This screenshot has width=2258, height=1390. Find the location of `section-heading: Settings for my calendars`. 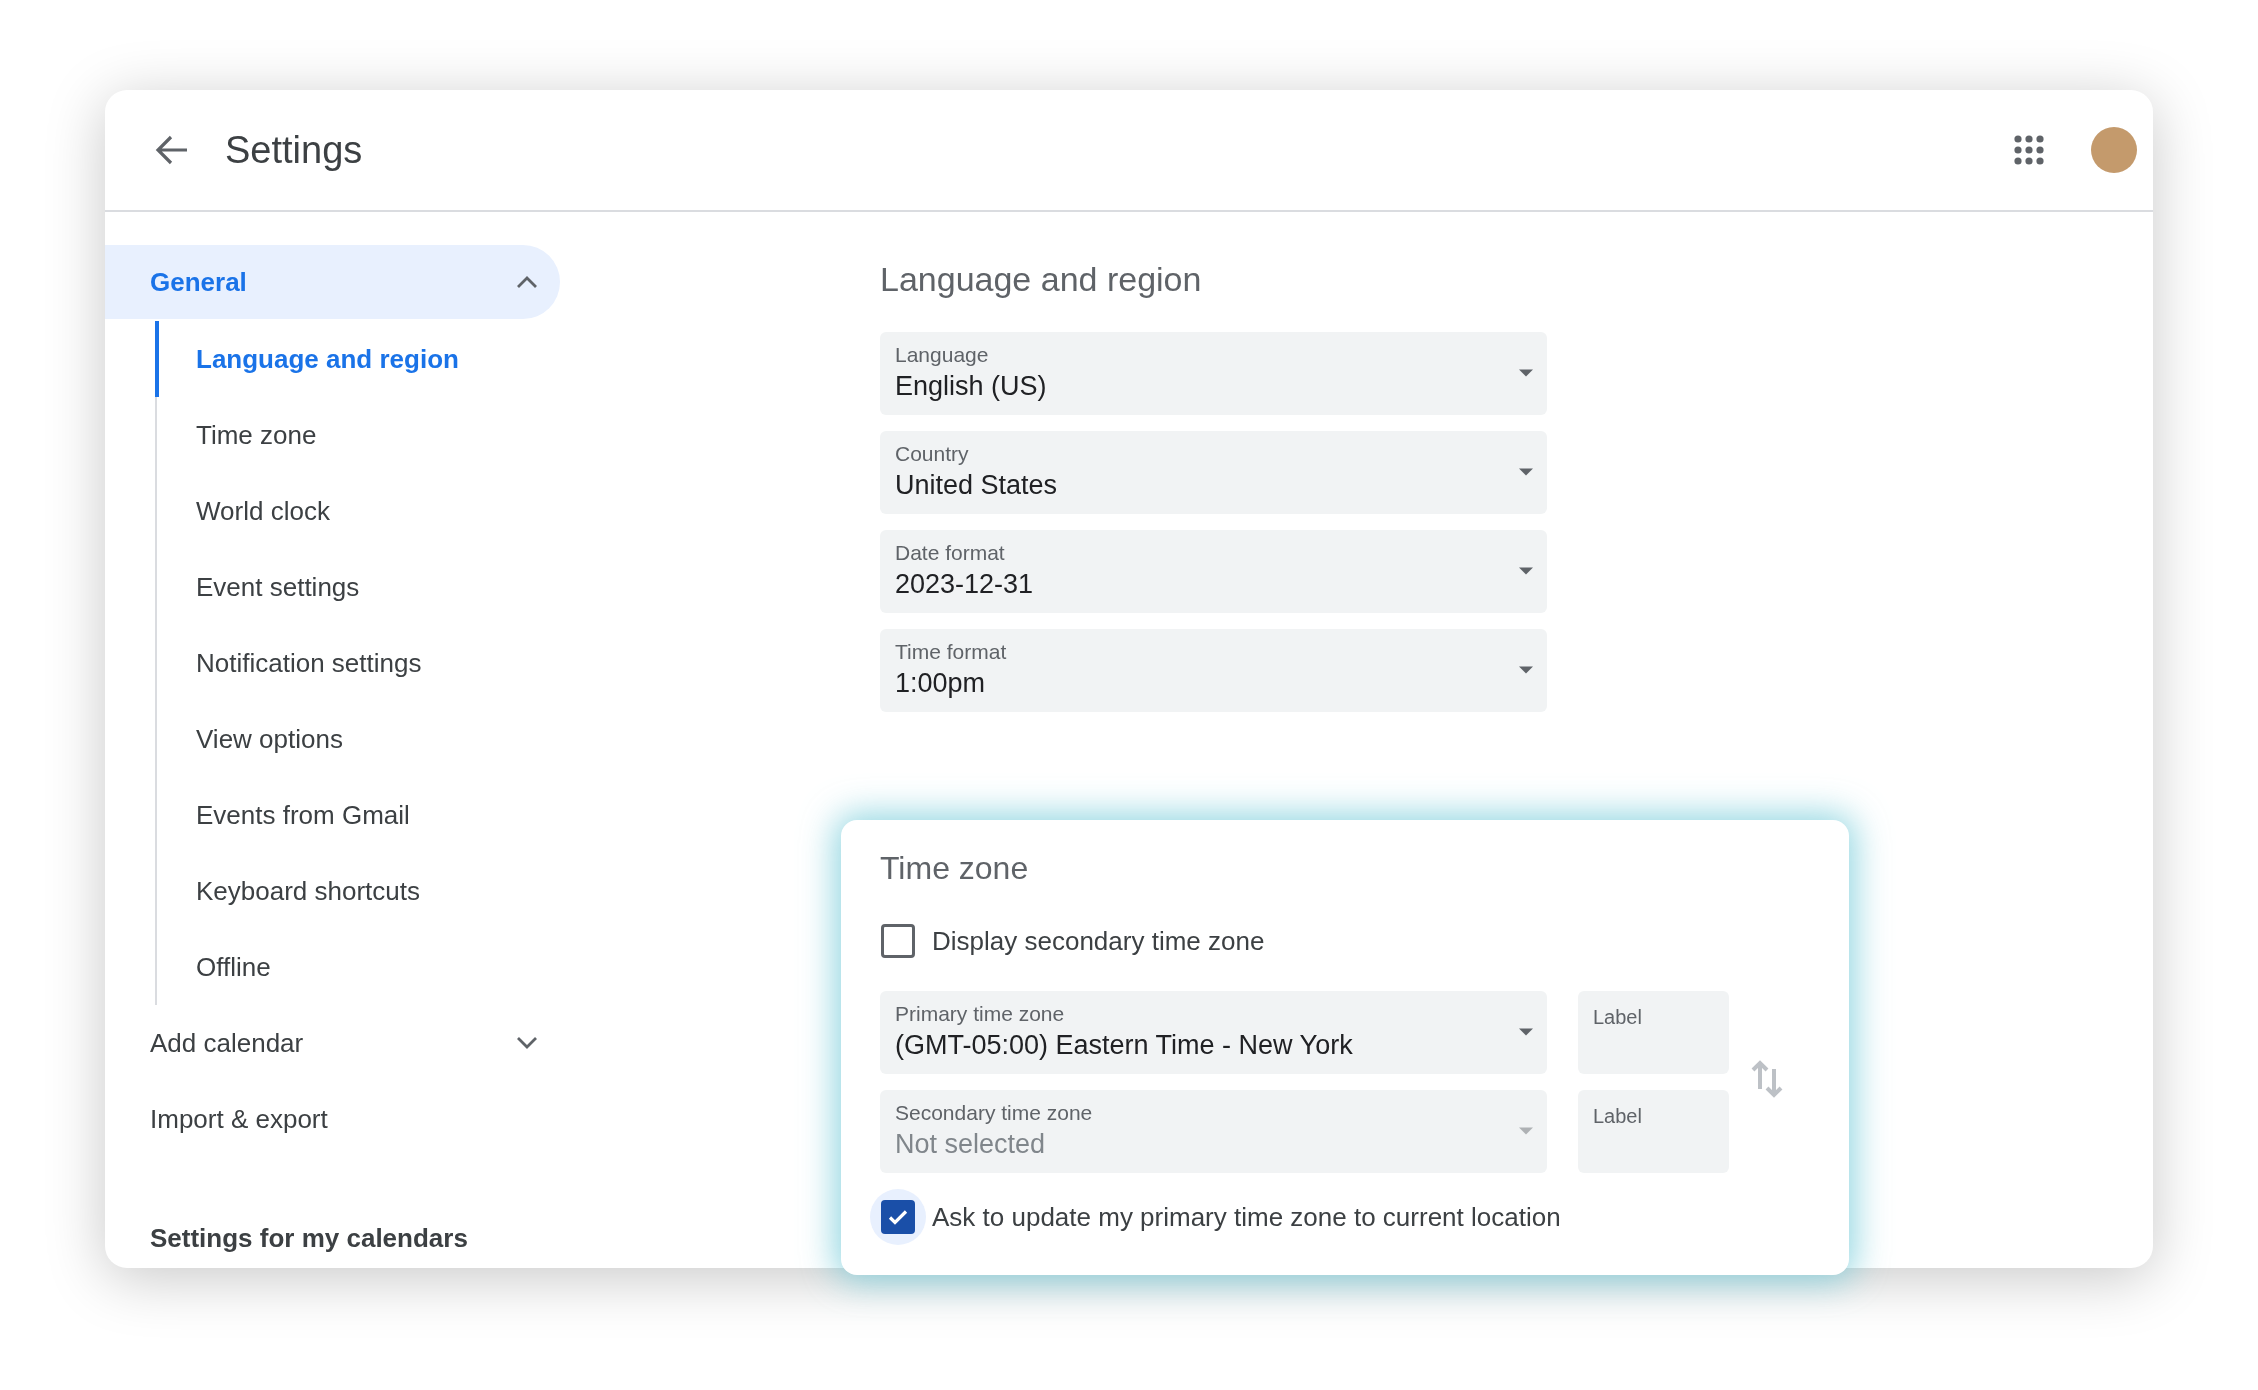

section-heading: Settings for my calendars is located at coordinates (309, 1238).